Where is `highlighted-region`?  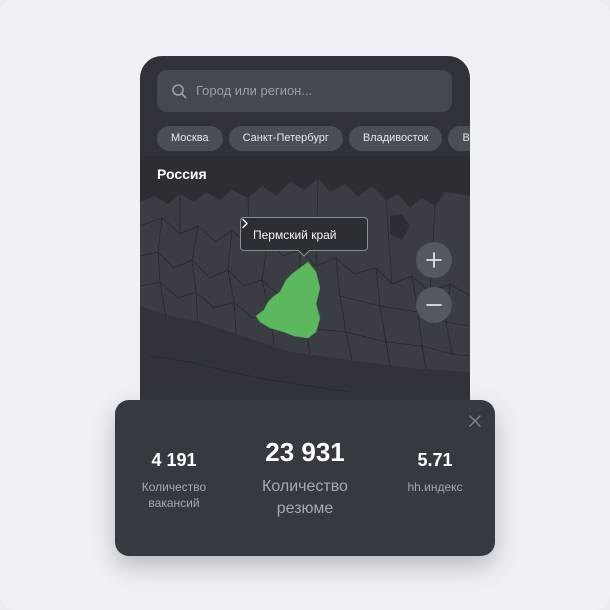
highlighted-region is located at coordinates (288, 300).